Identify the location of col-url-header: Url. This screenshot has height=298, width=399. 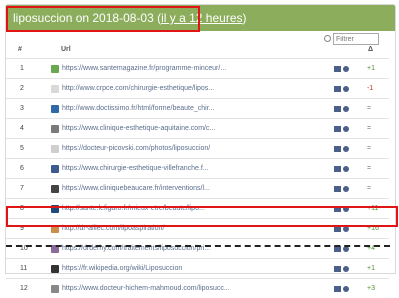
(66, 49).